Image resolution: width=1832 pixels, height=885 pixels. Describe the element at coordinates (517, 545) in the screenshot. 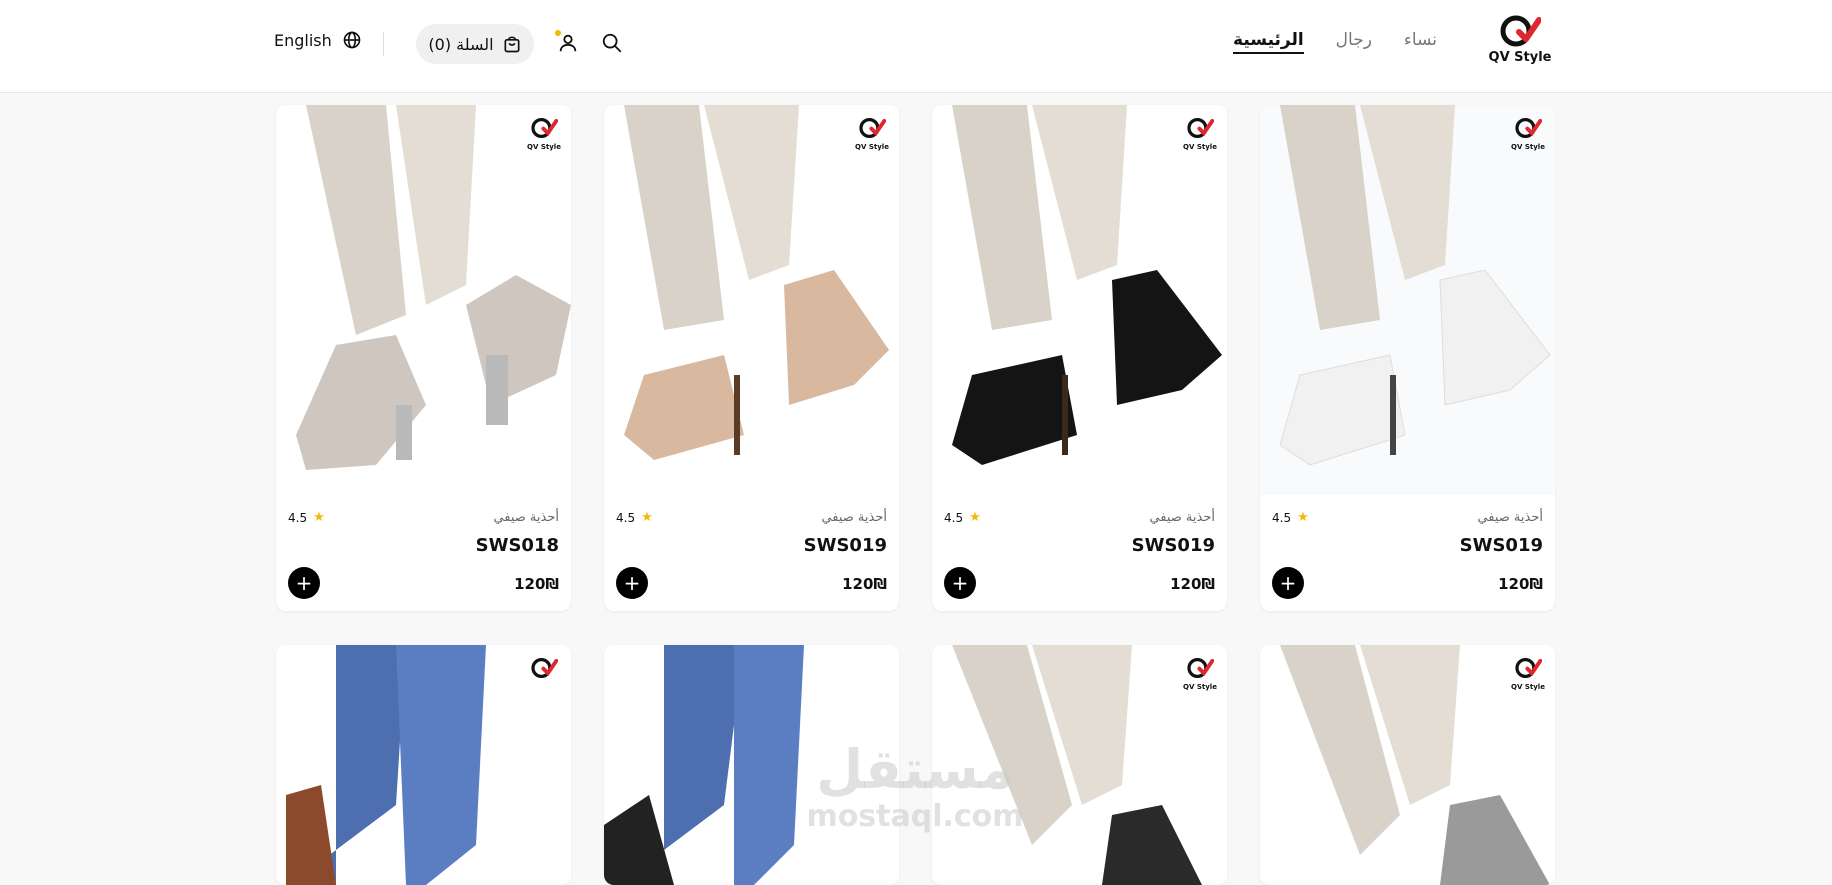

I see `product-name: SWS018` at that location.